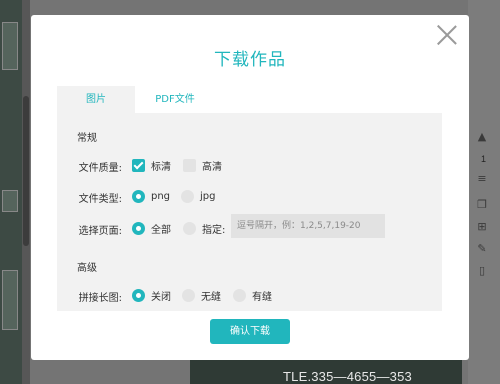  Describe the element at coordinates (161, 297) in the screenshot. I see `stitch-off-label: 关闭` at that location.